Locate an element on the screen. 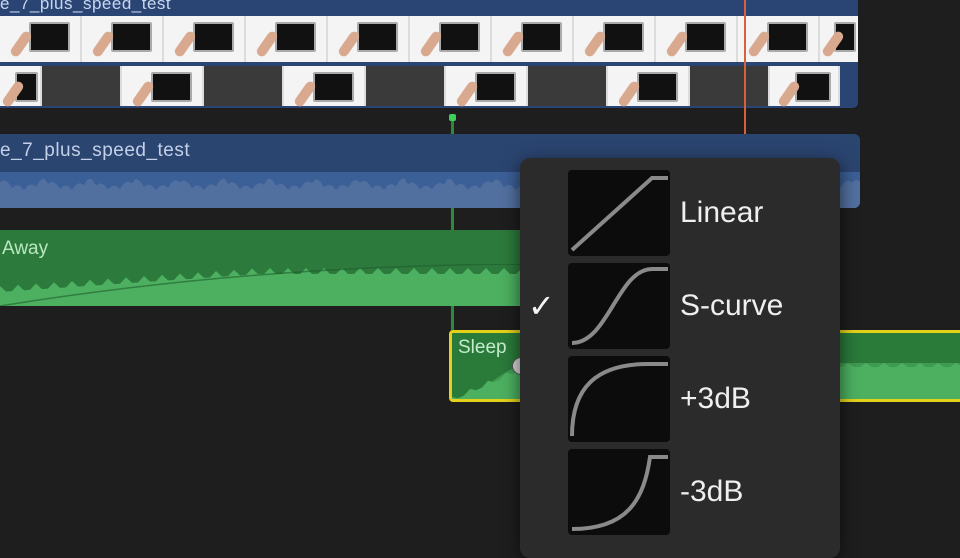 This screenshot has width=960, height=558. video-filmstrip-bottom is located at coordinates (429, 87).